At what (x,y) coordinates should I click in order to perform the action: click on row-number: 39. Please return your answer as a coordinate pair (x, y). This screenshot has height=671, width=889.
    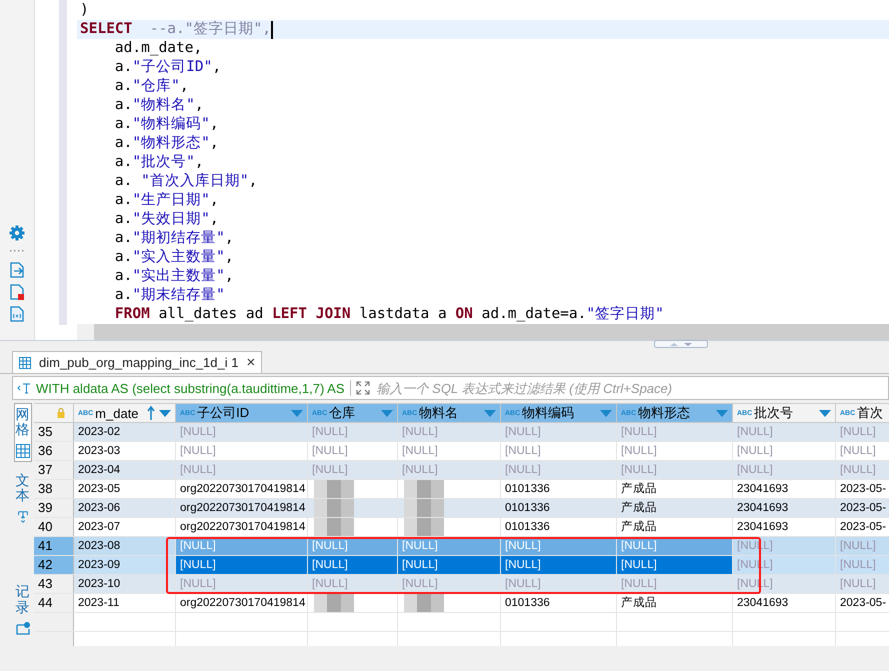
    Looking at the image, I should click on (54, 508).